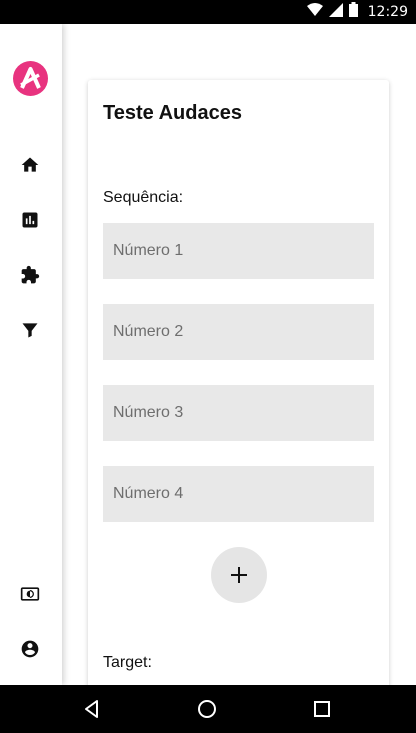 The image size is (416, 733). Describe the element at coordinates (172, 113) in the screenshot. I see `card-title: Teste Audaces` at that location.